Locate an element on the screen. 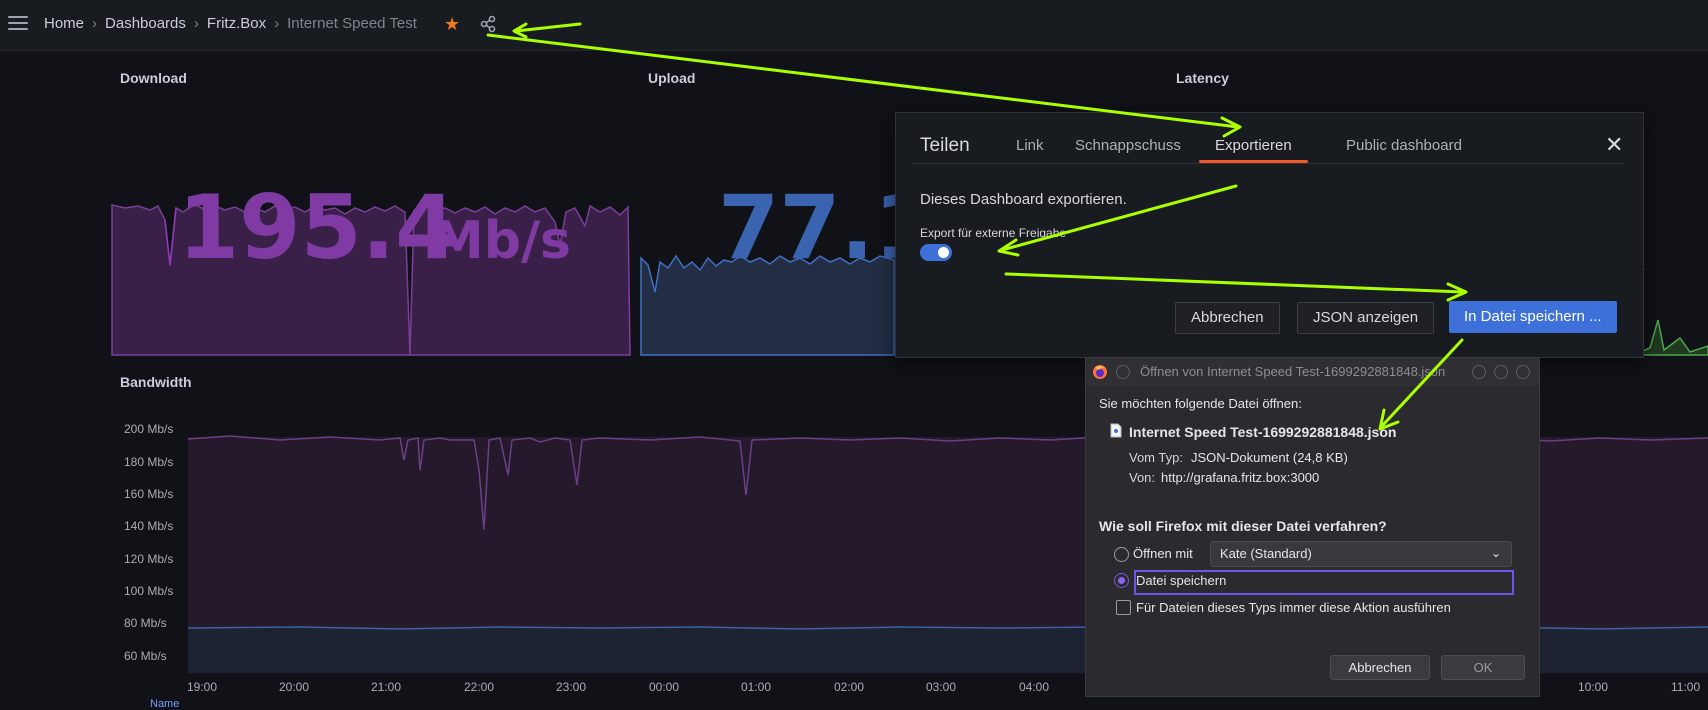 Image resolution: width=1708 pixels, height=710 pixels. export-description: Dieses Dashboard exportieren. is located at coordinates (1023, 199).